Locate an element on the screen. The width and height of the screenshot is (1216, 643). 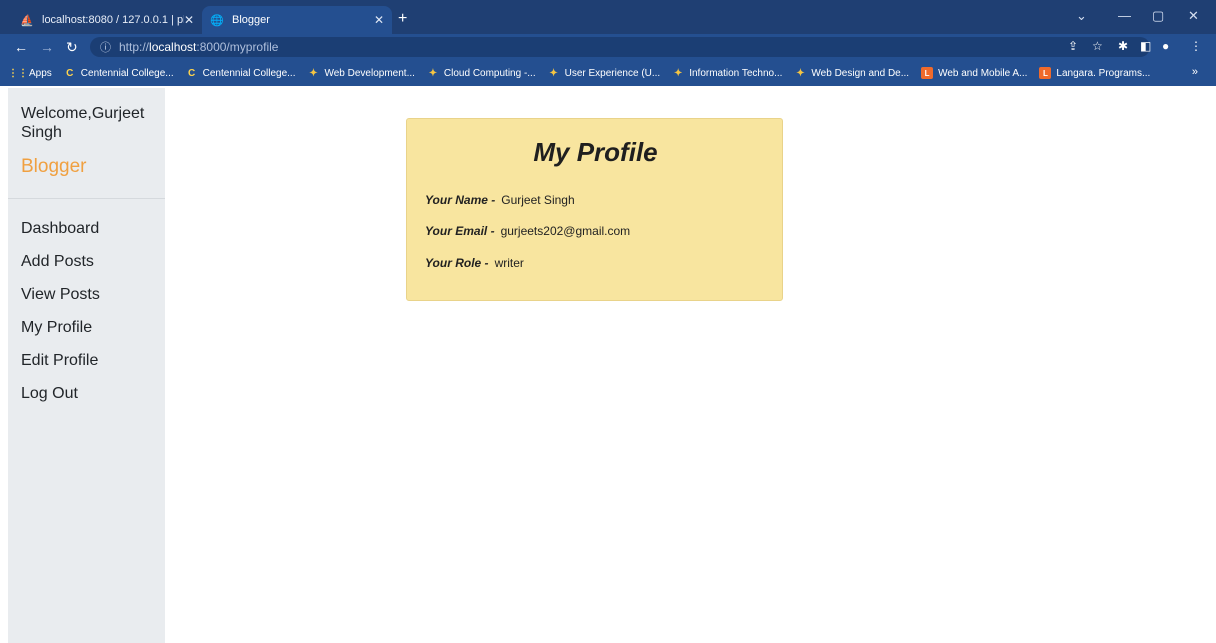
profile-role-row: Your Role - writer is located at coordinates (474, 263).